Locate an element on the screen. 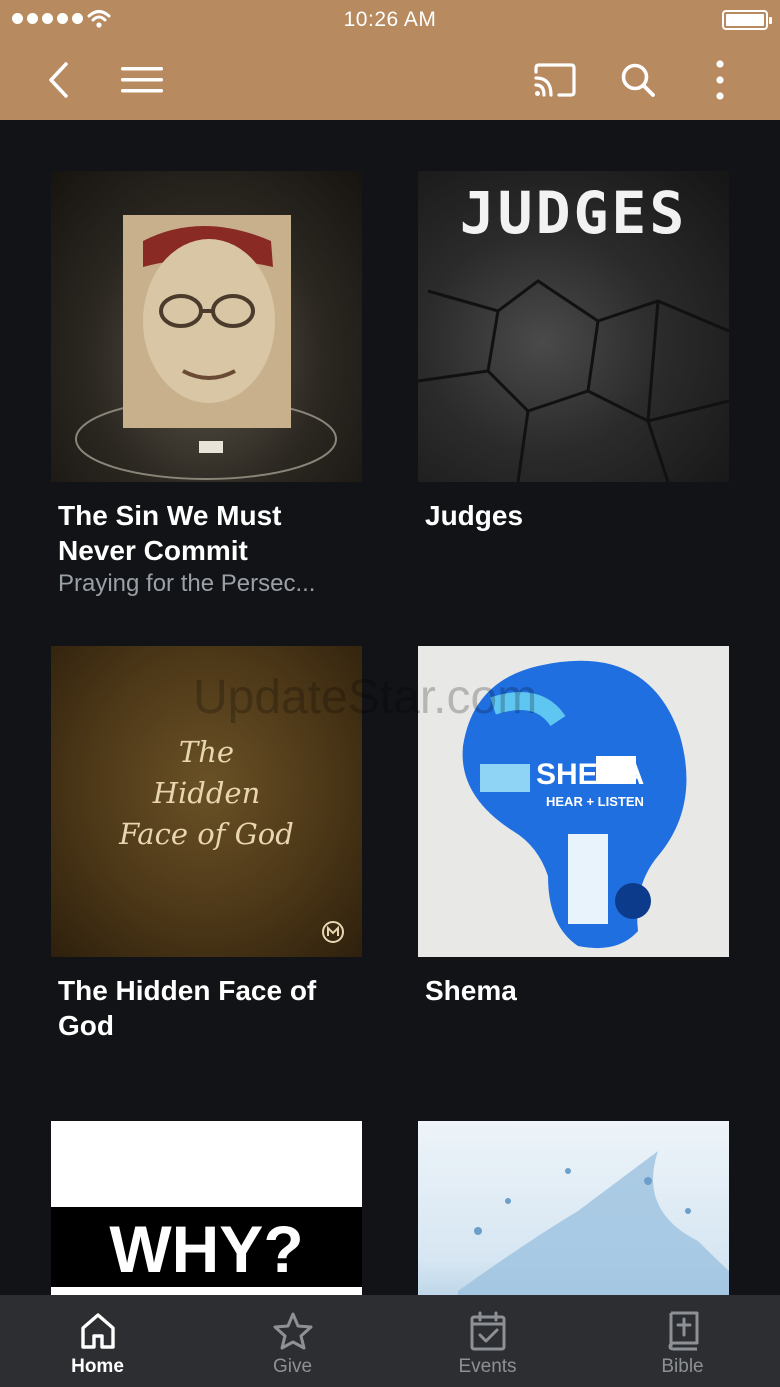  menu-icon is located at coordinates (142, 80).